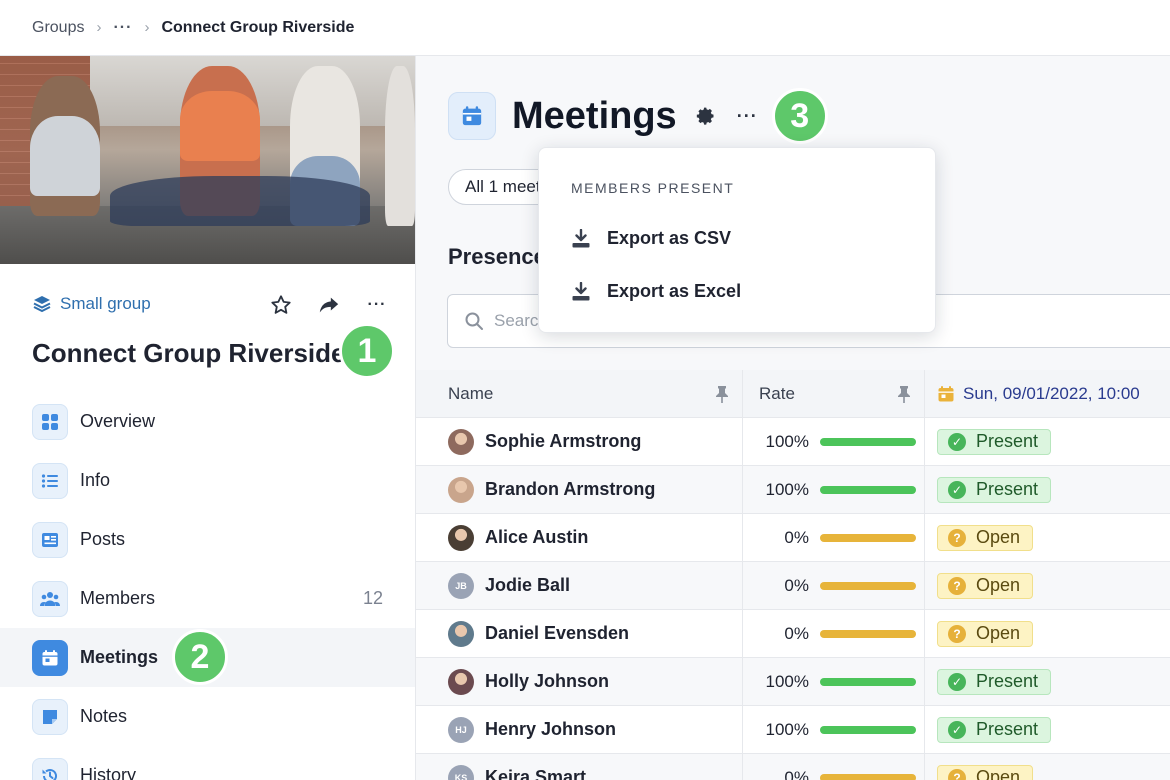 Image resolution: width=1170 pixels, height=780 pixels. I want to click on table-row: KS Keira Smart 0% ? Open, so click(793, 767).